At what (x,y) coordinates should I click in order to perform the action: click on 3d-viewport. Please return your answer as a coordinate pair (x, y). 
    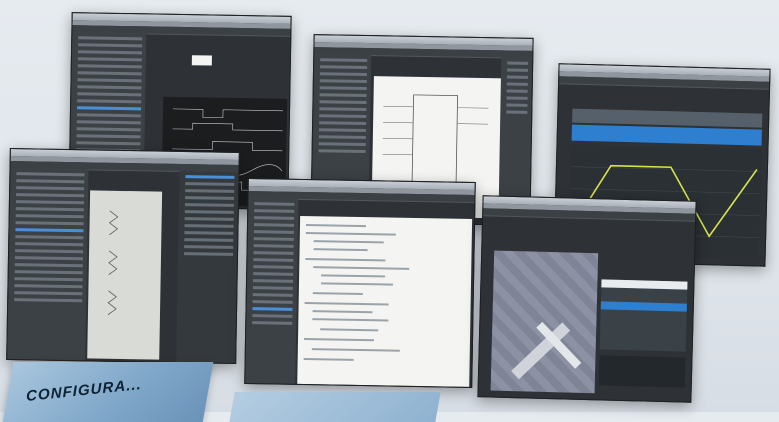
    Looking at the image, I should click on (544, 322).